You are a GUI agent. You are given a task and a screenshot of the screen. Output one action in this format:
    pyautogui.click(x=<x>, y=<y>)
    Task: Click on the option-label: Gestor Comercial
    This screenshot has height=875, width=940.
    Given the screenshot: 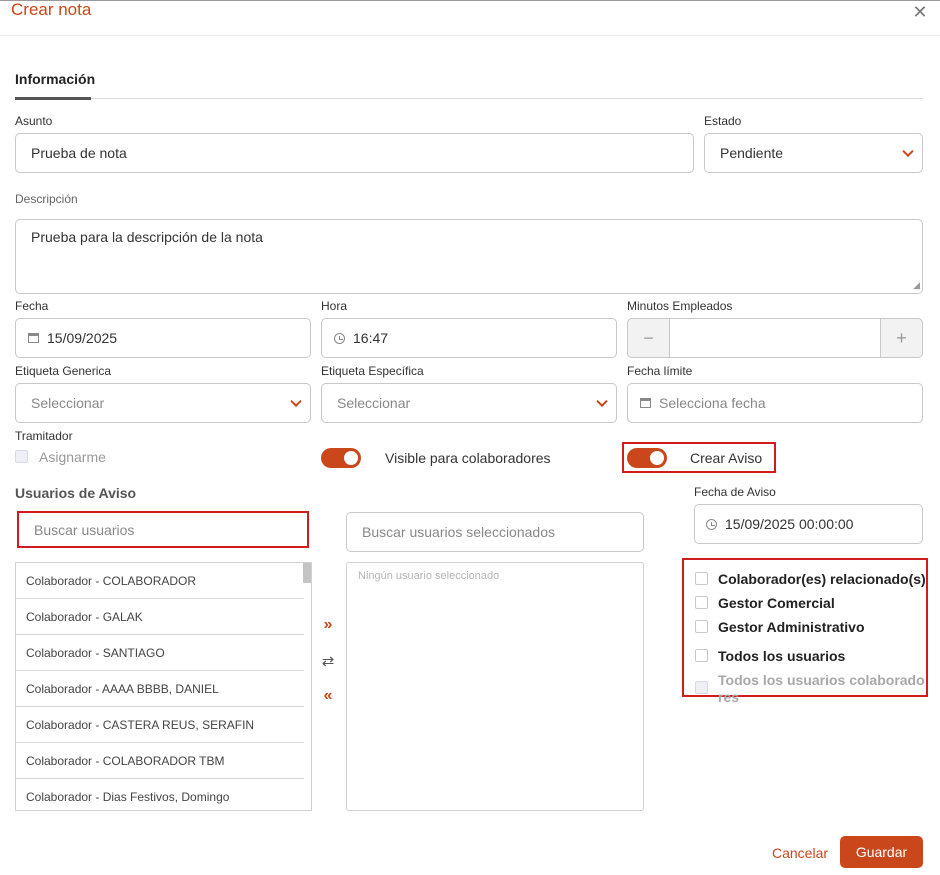 What is the action you would take?
    pyautogui.click(x=776, y=603)
    